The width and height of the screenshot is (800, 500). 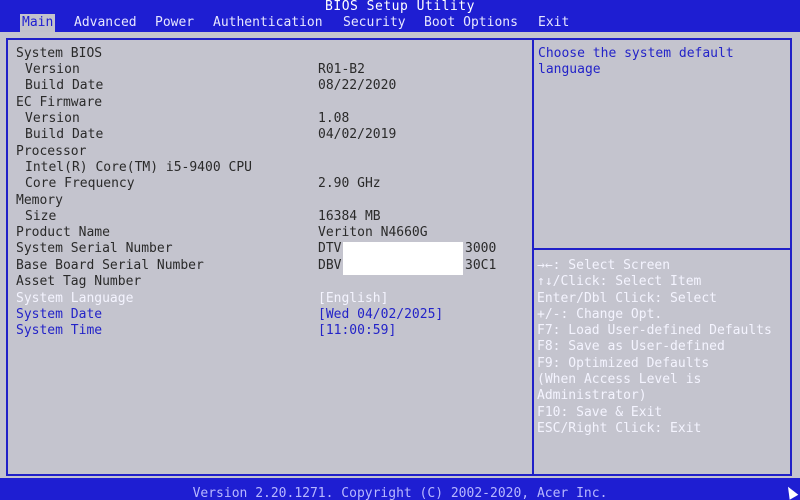 What do you see at coordinates (41, 216) in the screenshot?
I see `memory-size-label: Size` at bounding box center [41, 216].